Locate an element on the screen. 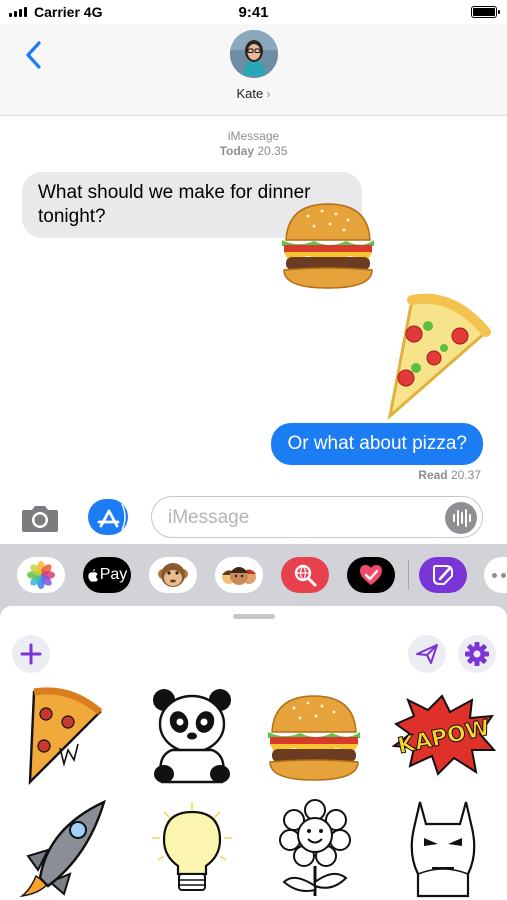 This screenshot has width=507, height=900. batman-sticker is located at coordinates (443, 848).